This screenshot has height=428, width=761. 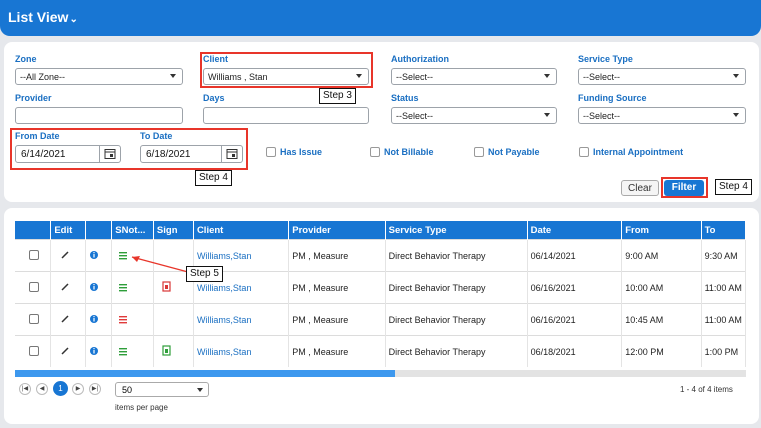 I want to click on status-label: Status, so click(x=405, y=98).